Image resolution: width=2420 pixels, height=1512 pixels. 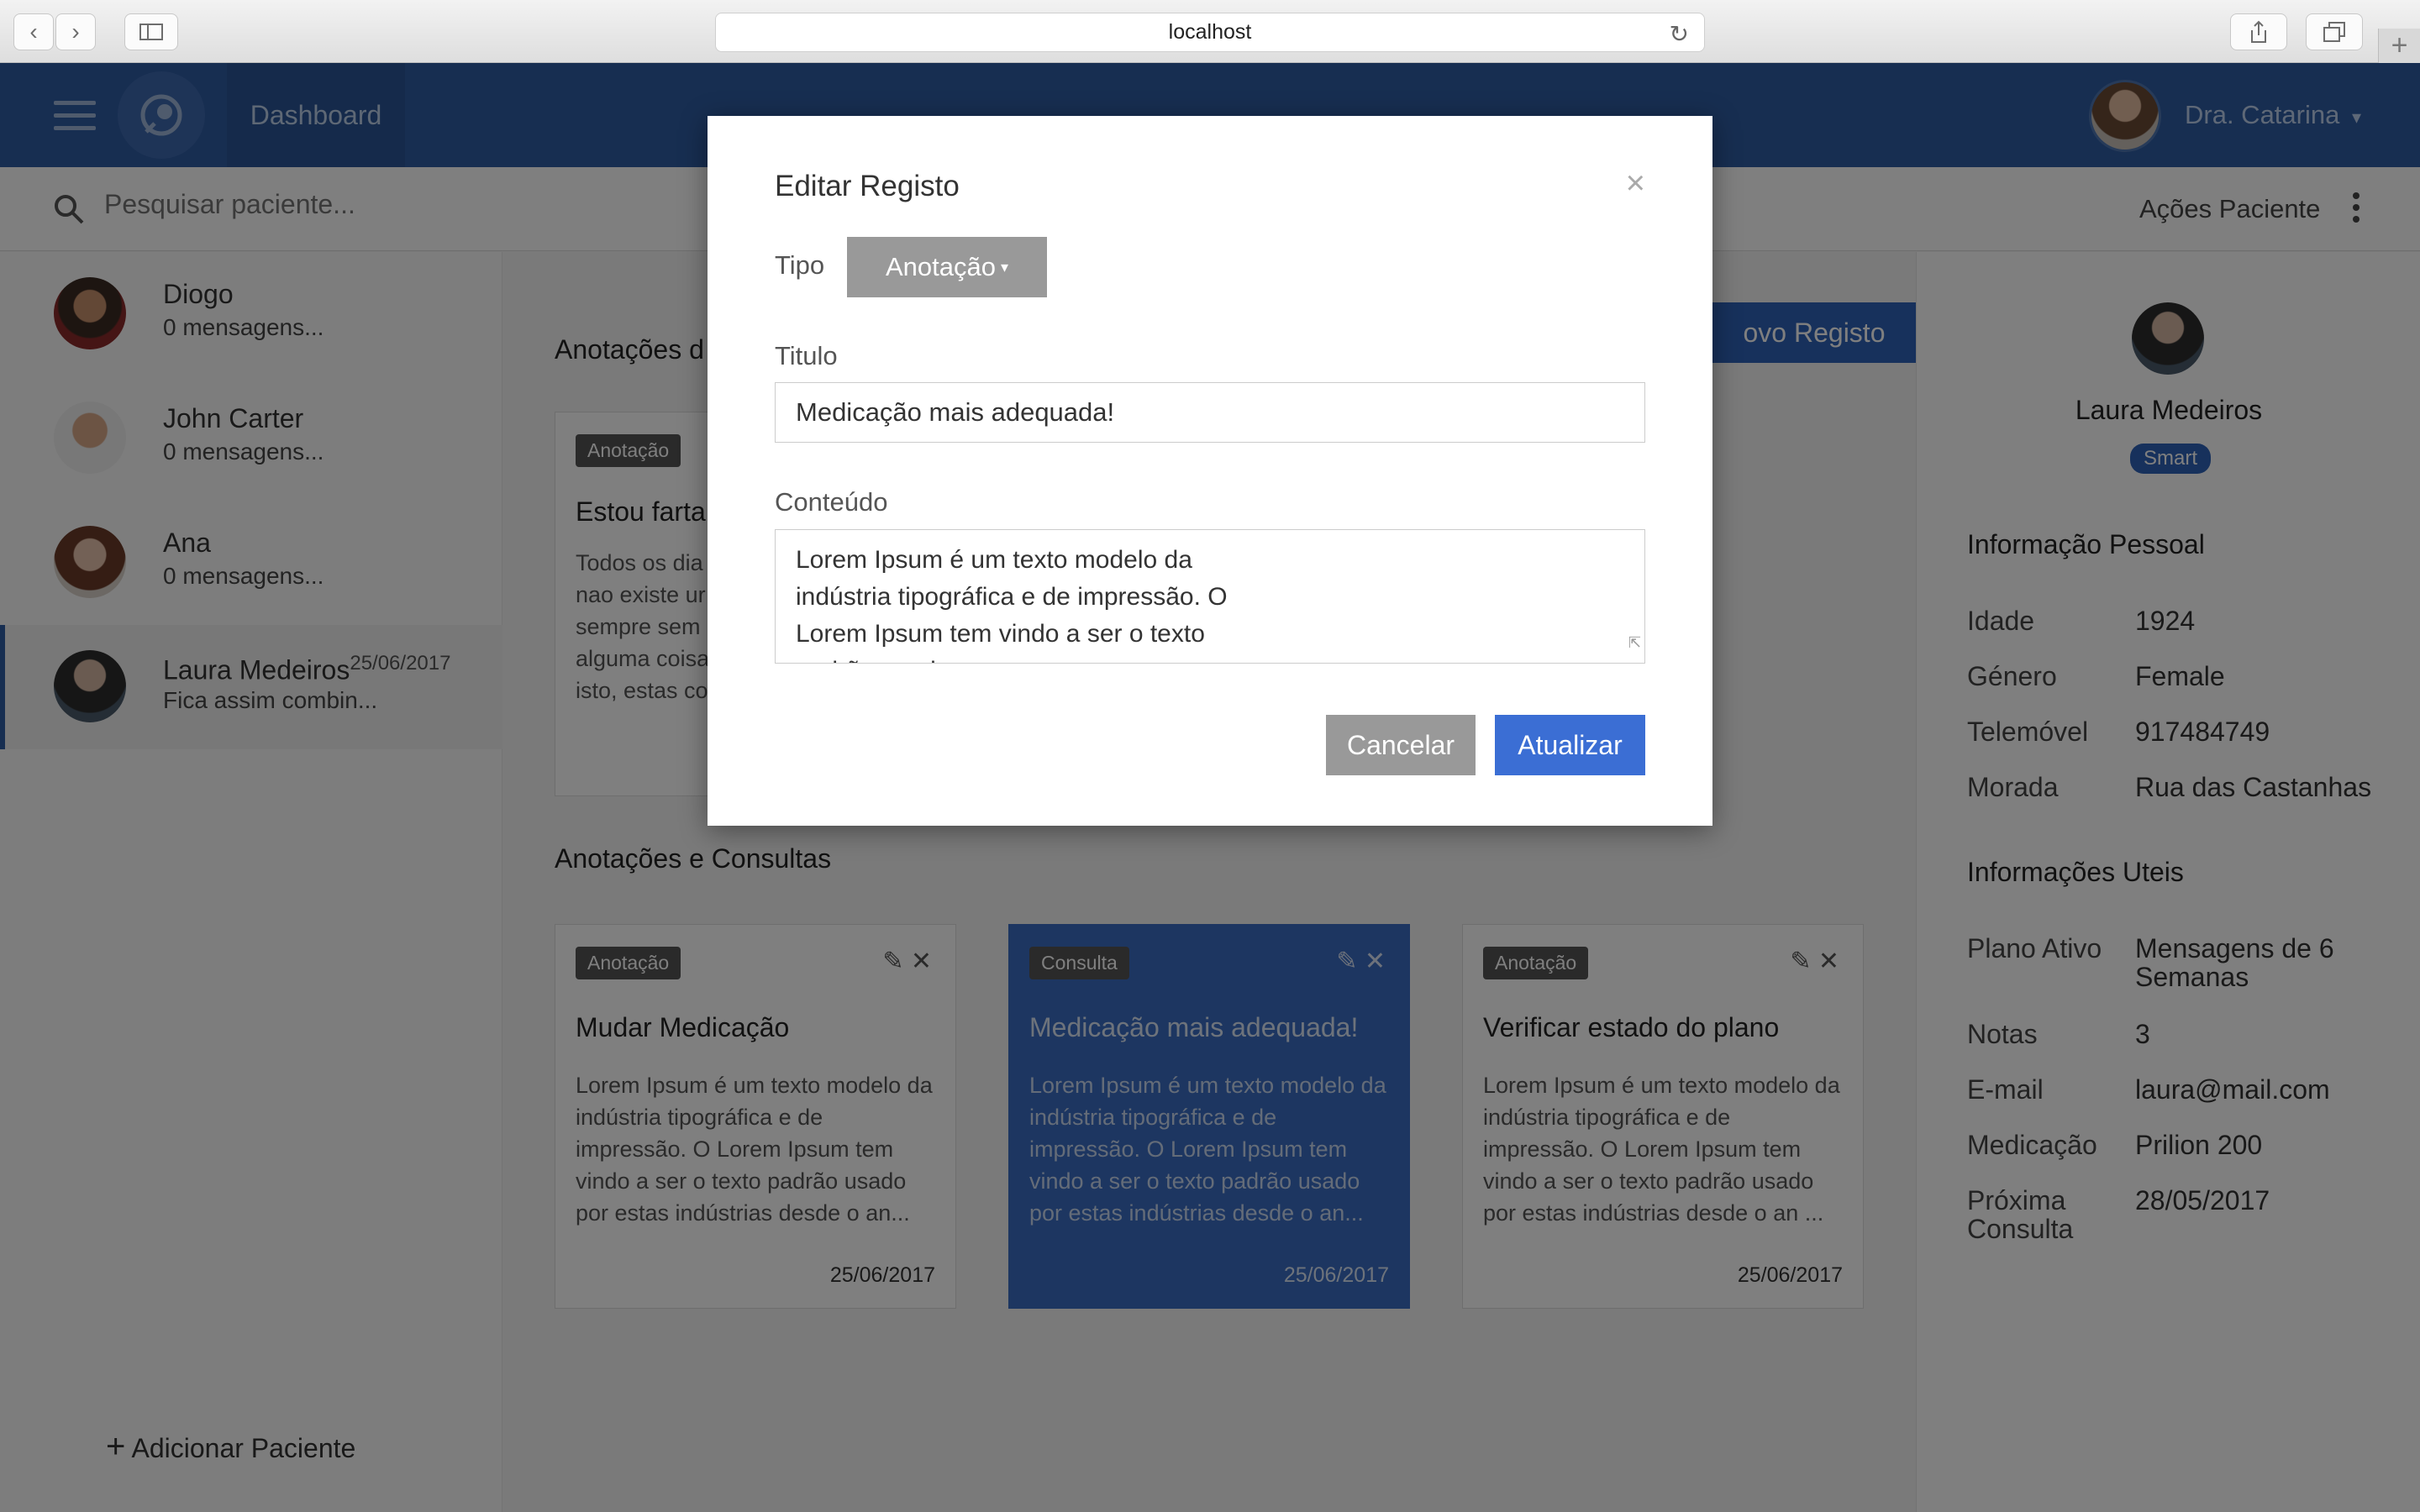 I want to click on chevron-down-icon: ▾, so click(x=1004, y=267).